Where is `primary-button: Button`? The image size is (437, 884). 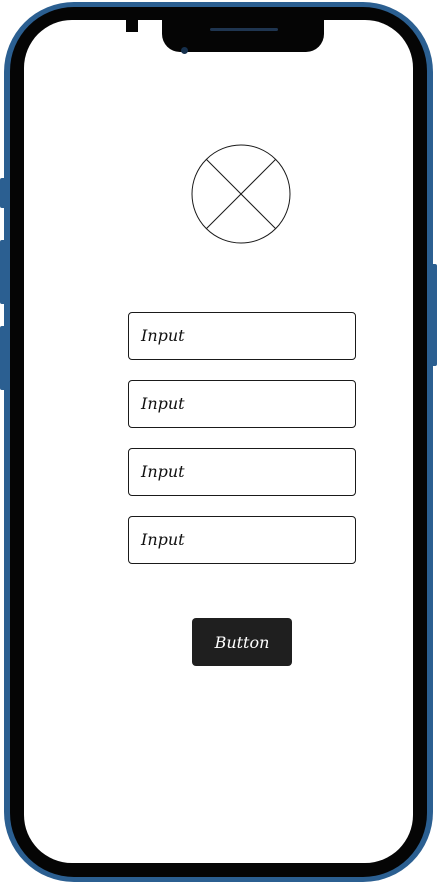
primary-button: Button is located at coordinates (242, 642).